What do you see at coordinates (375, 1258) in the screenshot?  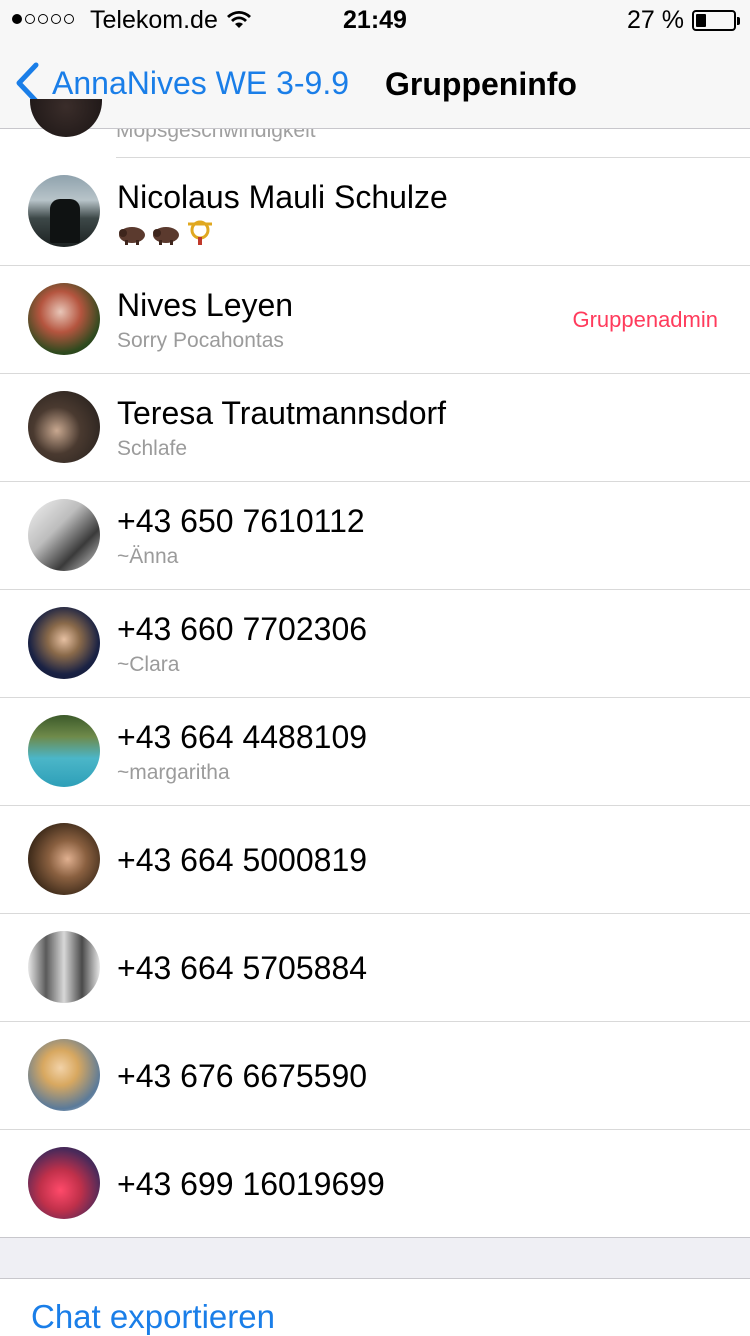 I see `section-separator` at bounding box center [375, 1258].